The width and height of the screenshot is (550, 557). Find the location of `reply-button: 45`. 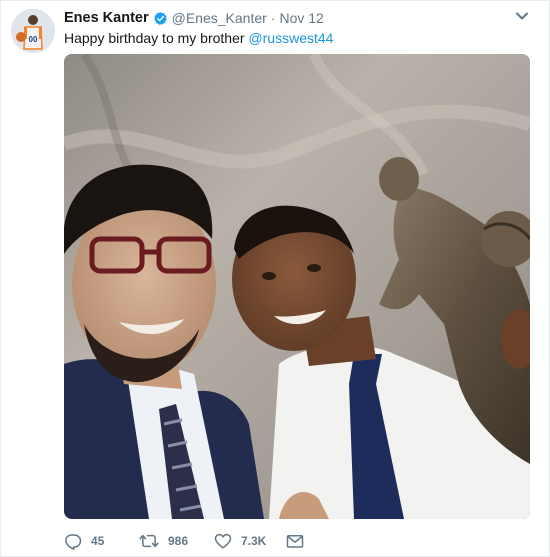

reply-button: 45 is located at coordinates (101, 541).